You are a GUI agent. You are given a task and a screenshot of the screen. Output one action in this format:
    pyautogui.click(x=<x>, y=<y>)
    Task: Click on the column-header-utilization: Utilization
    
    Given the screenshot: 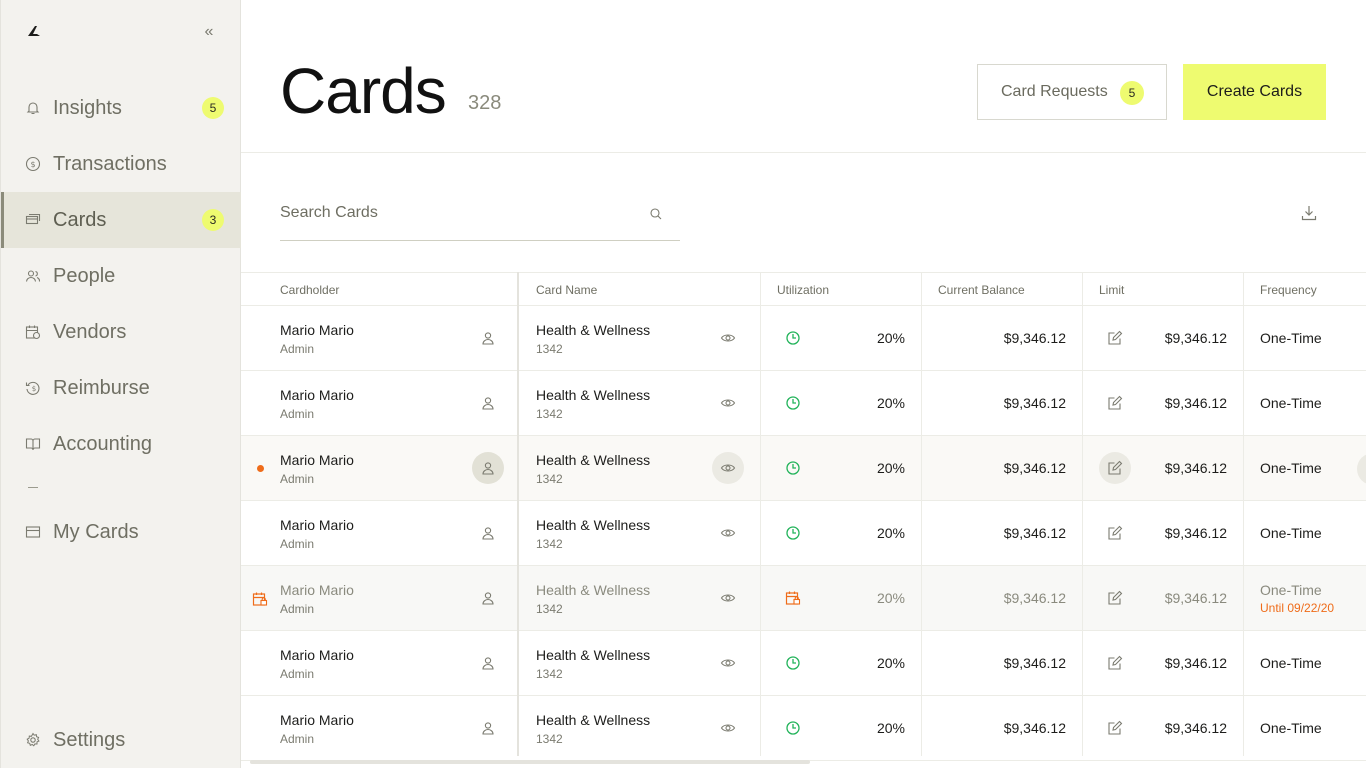 What is the action you would take?
    pyautogui.click(x=803, y=290)
    